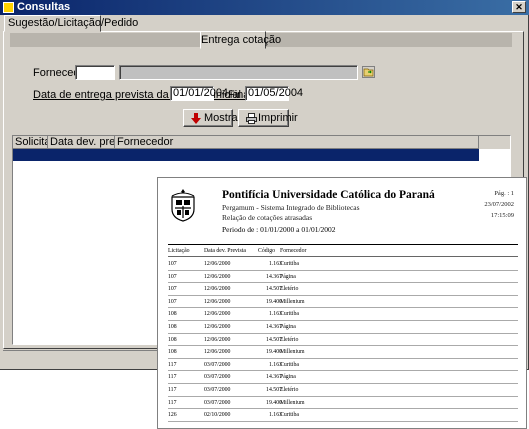 The image size is (529, 429). I want to click on lookup-icon, so click(368, 72).